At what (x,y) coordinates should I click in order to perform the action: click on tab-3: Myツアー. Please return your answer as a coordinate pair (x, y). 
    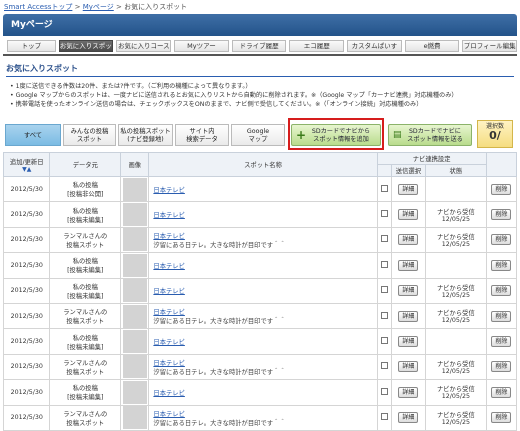
    Looking at the image, I should click on (201, 46).